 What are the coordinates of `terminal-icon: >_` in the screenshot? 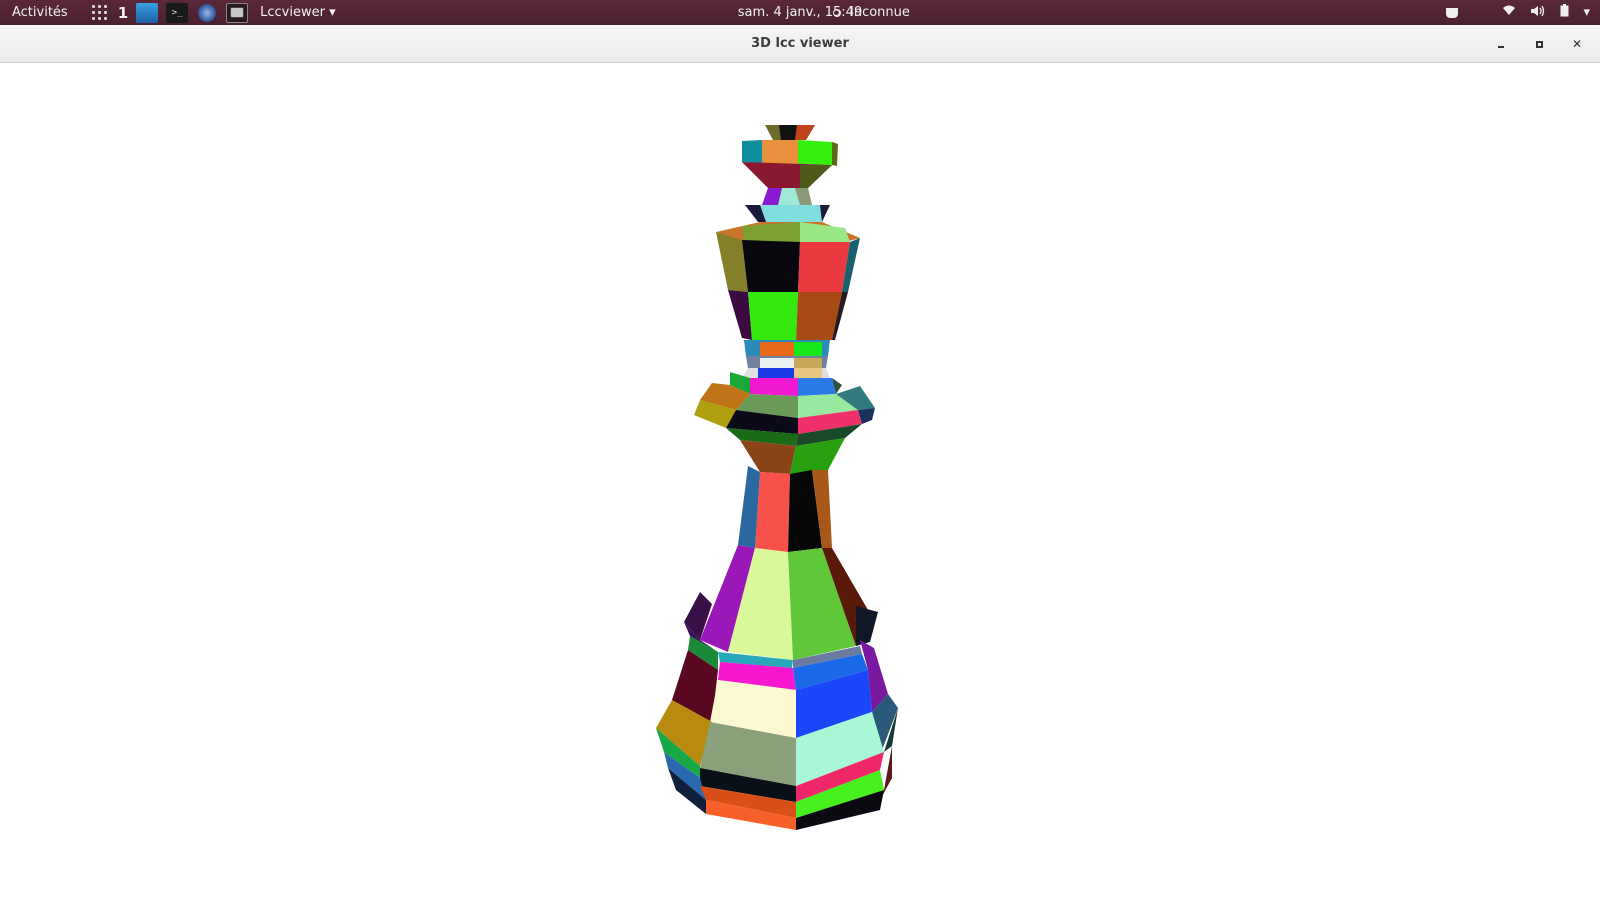 It's located at (177, 12).